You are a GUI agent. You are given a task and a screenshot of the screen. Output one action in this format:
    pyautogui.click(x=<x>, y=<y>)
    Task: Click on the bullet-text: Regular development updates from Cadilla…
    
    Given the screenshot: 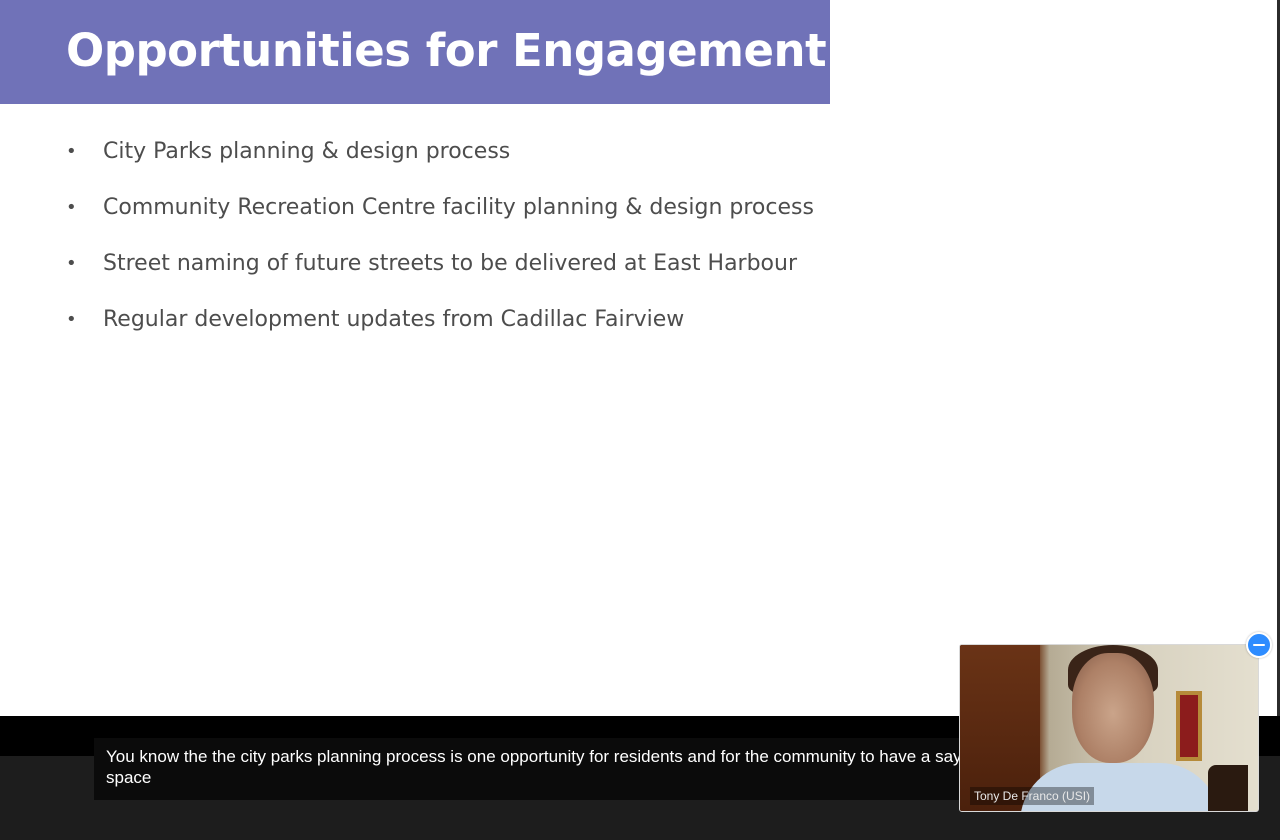 What is the action you would take?
    pyautogui.click(x=394, y=319)
    